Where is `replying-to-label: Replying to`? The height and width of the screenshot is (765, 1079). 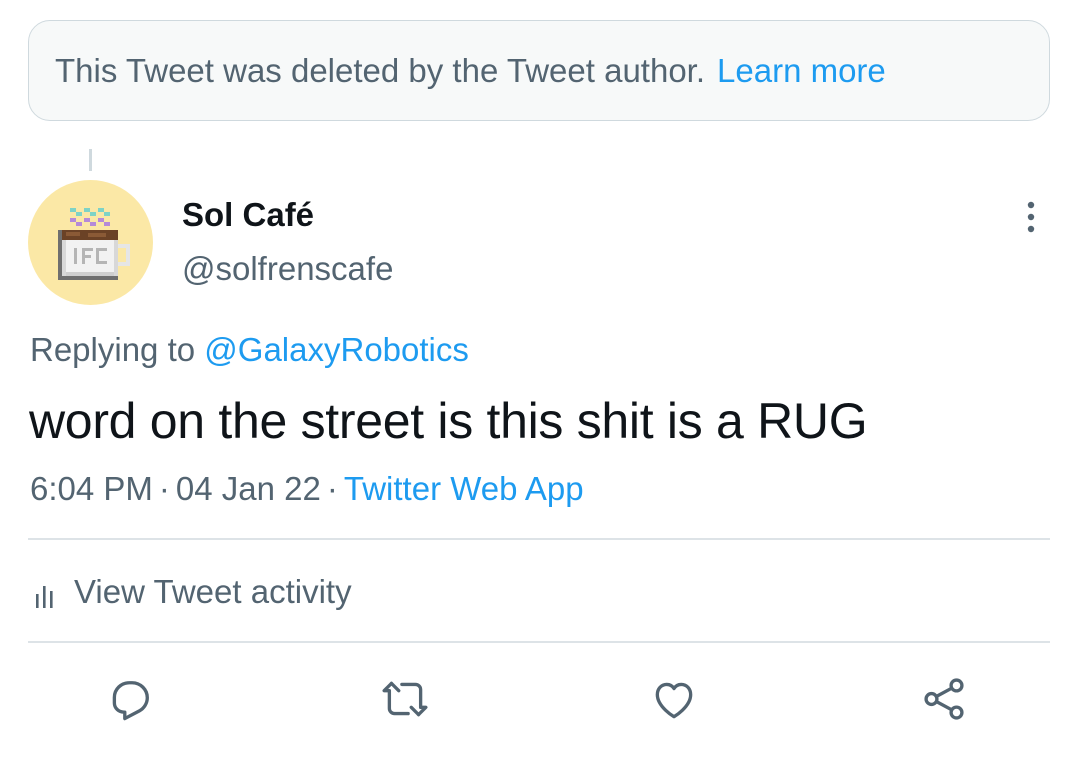
replying-to-label: Replying to is located at coordinates (113, 349).